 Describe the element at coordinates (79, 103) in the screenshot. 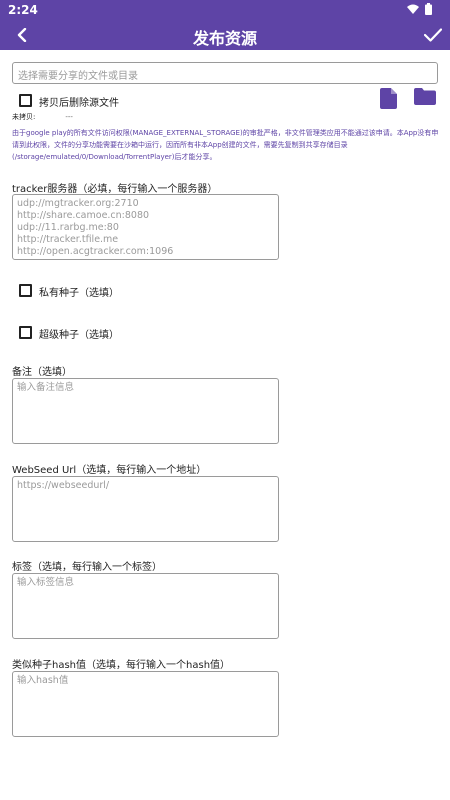

I see `delete-source-label: 拷贝后删除源文件` at that location.